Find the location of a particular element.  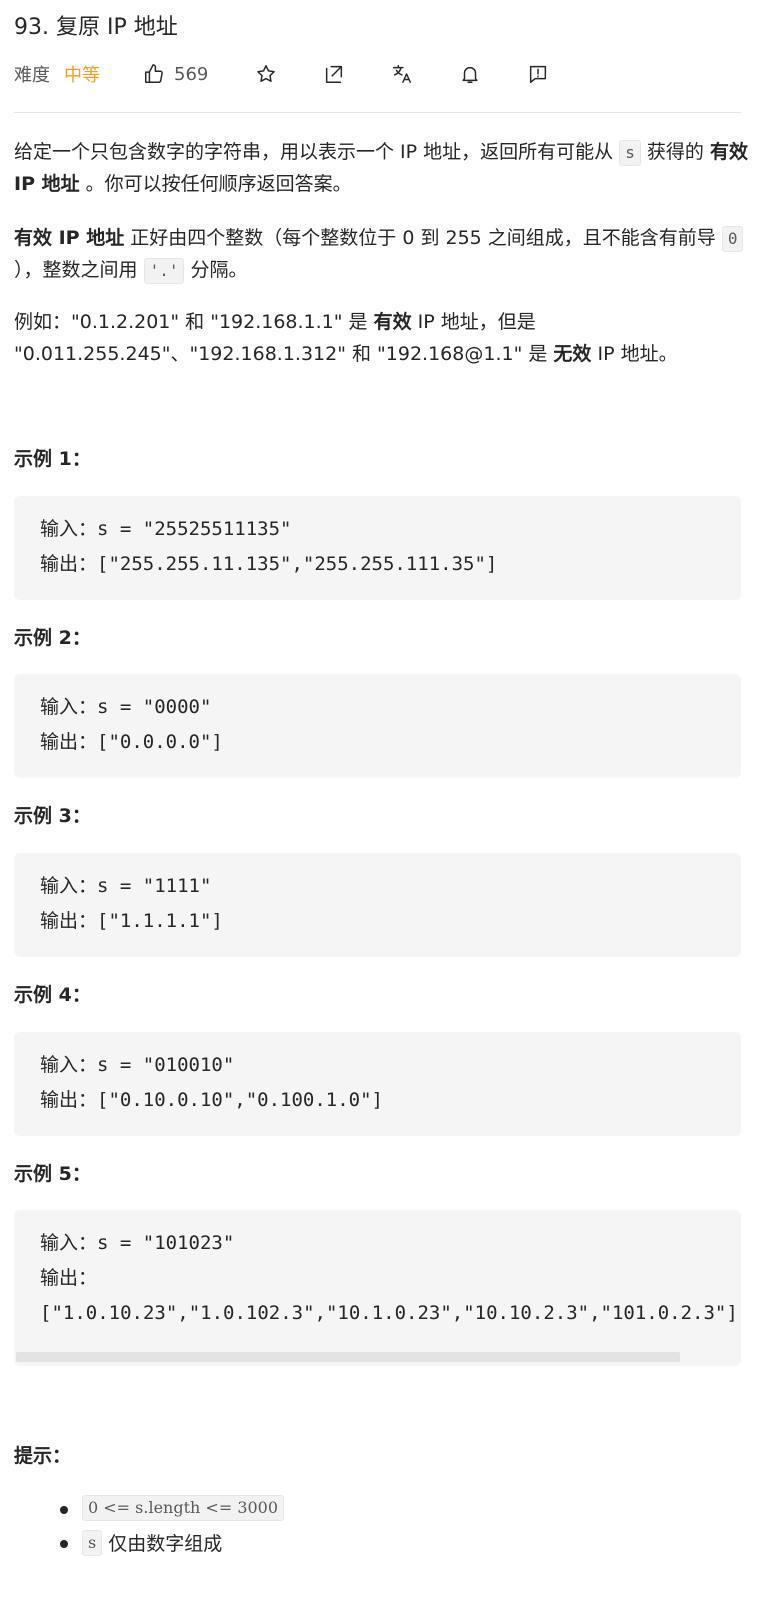

horizontal-scrollbar is located at coordinates (348, 1357).